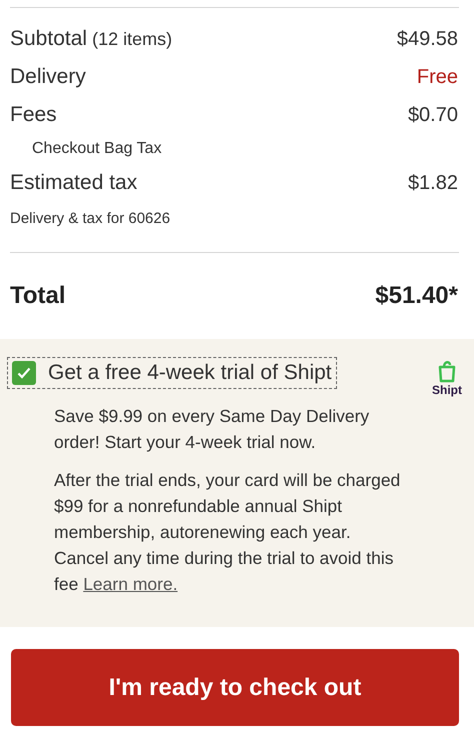 This screenshot has height=741, width=474. What do you see at coordinates (91, 39) in the screenshot?
I see `summary-label: Subtotal (12 items)` at bounding box center [91, 39].